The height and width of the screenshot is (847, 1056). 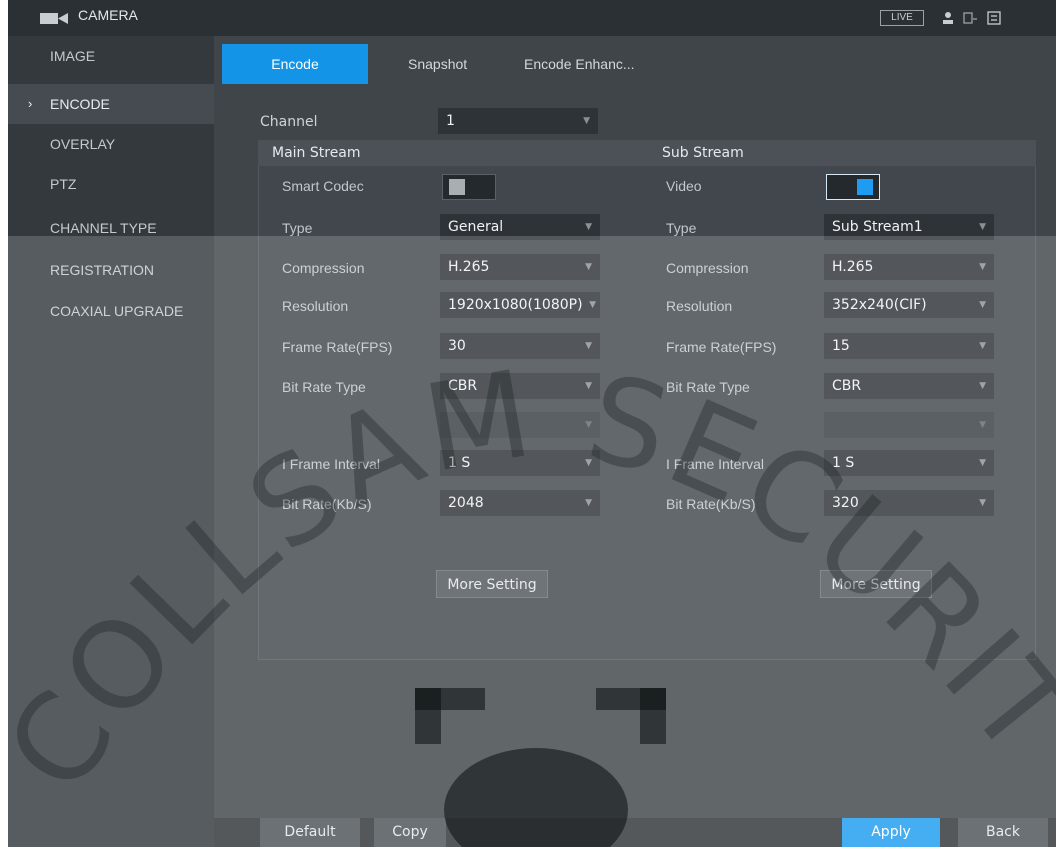 What do you see at coordinates (699, 306) in the screenshot?
I see `sub-resolution-label: Resolution` at bounding box center [699, 306].